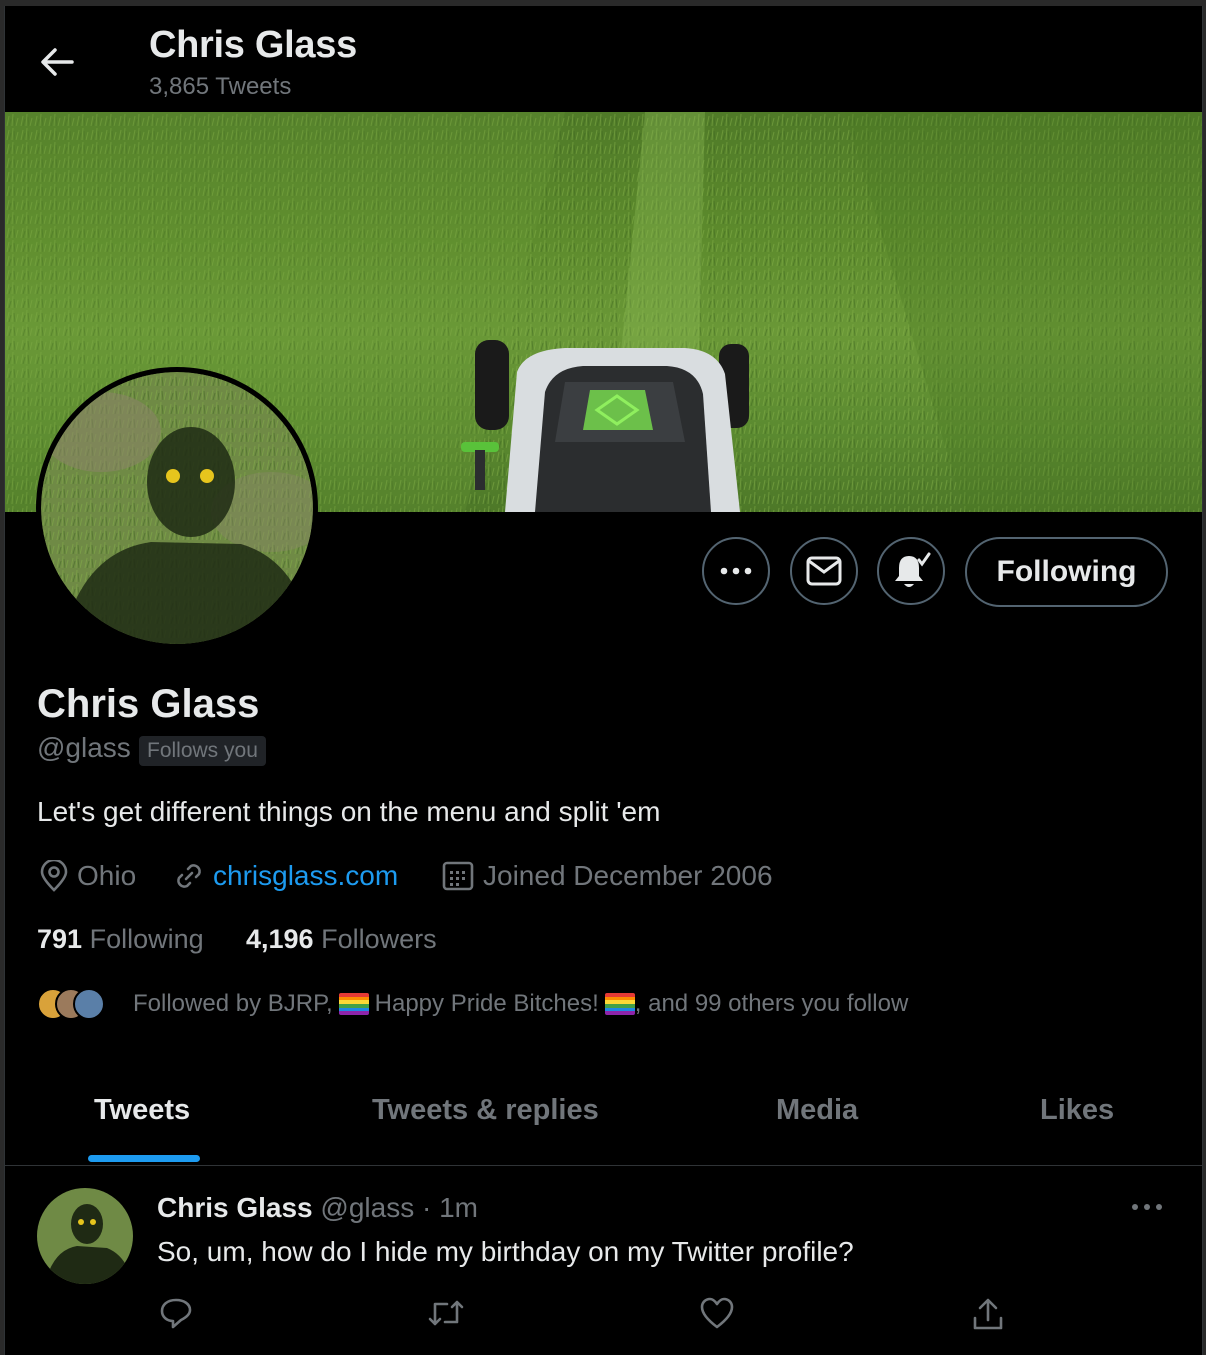 The height and width of the screenshot is (1355, 1206). I want to click on back-arrow-icon, so click(57, 62).